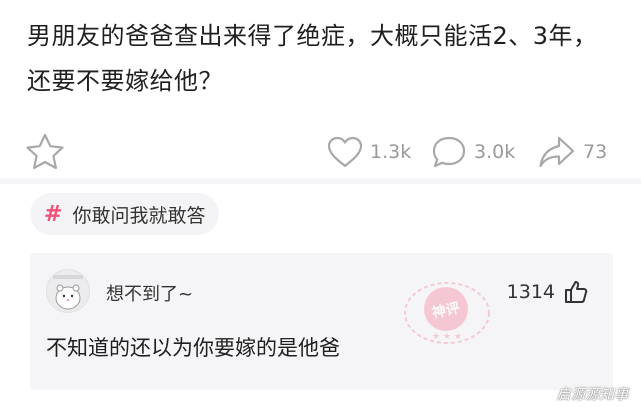  I want to click on like-button: 1.3k, so click(368, 152).